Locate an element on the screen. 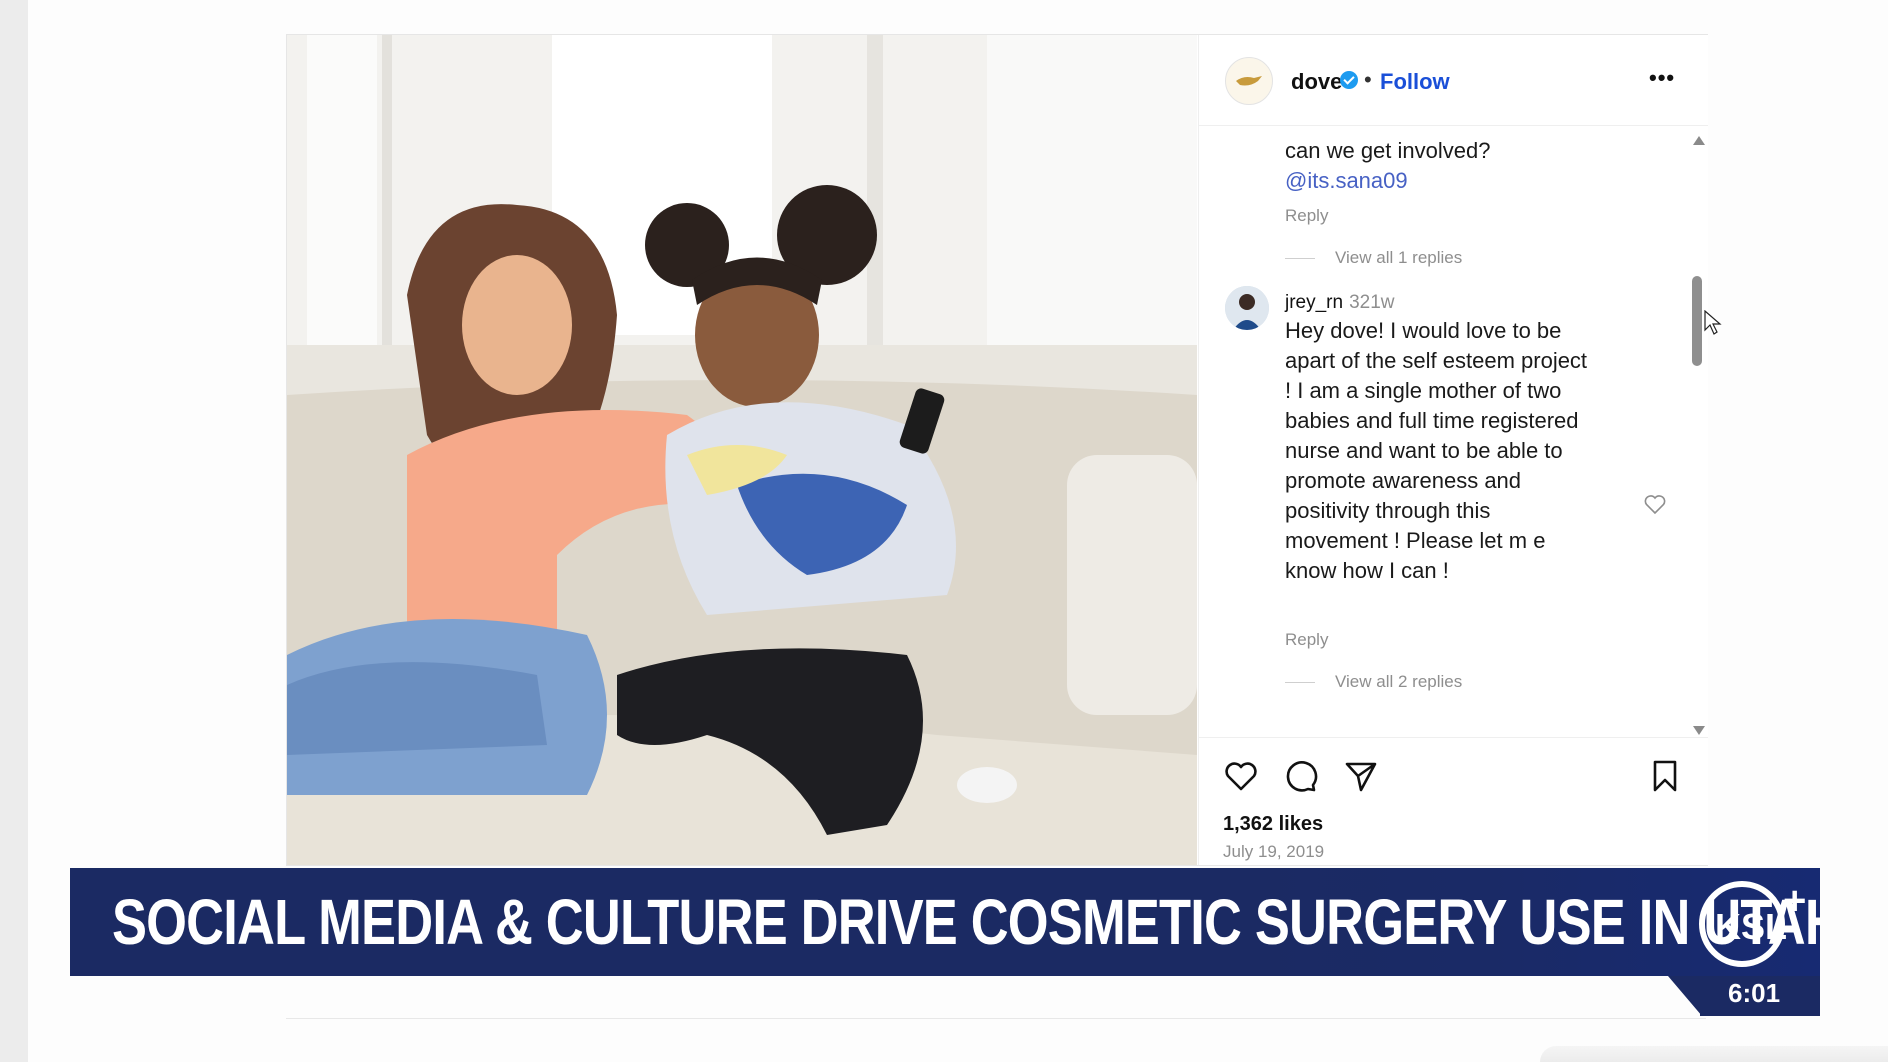 The height and width of the screenshot is (1062, 1888). comment-text-line: movement ! Please let m e is located at coordinates (1415, 540).